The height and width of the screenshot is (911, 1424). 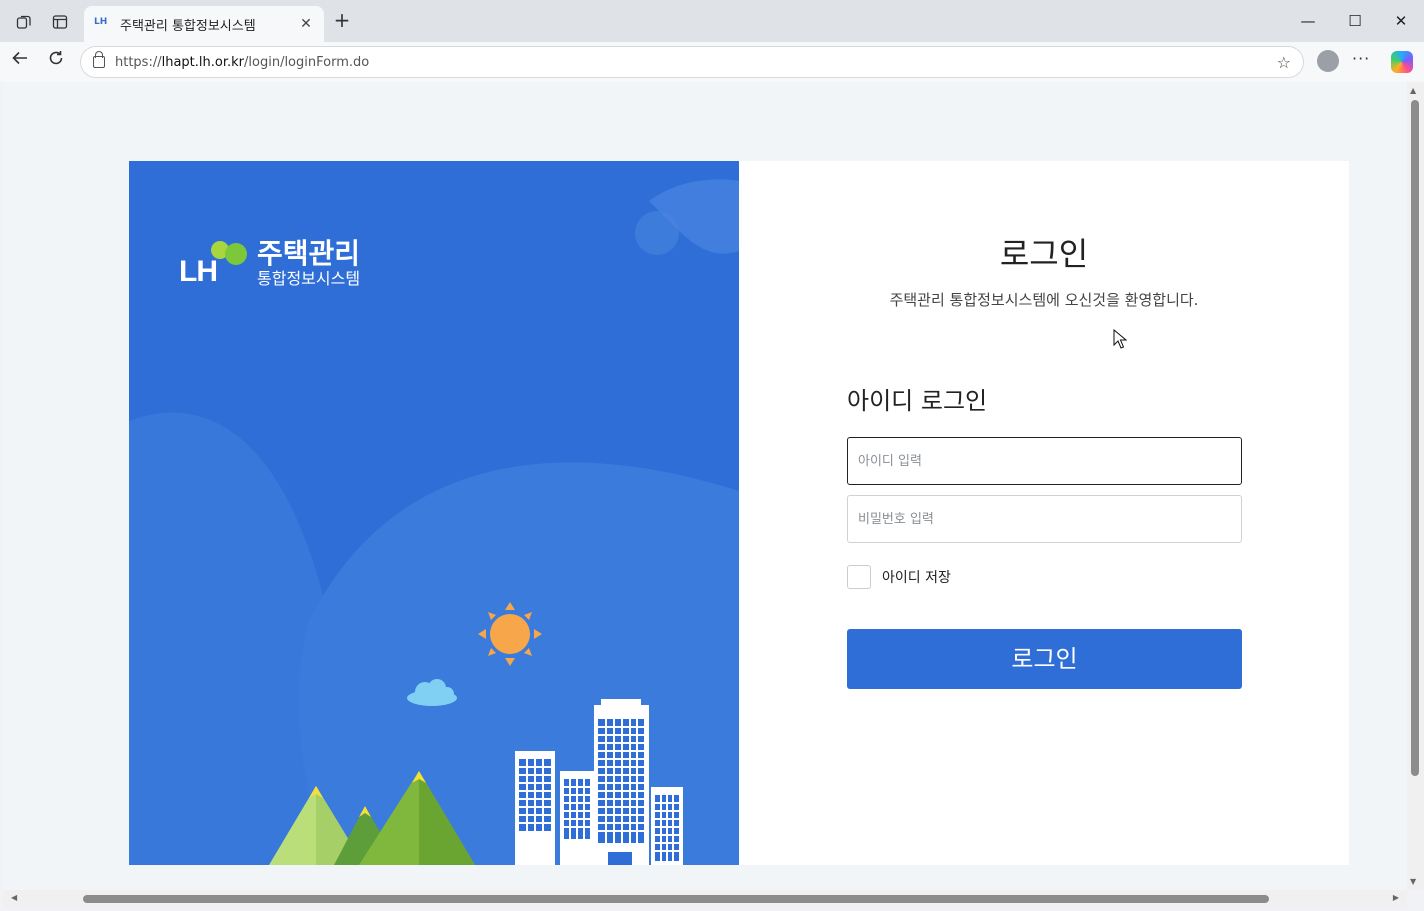 I want to click on lock-icon, so click(x=99, y=59).